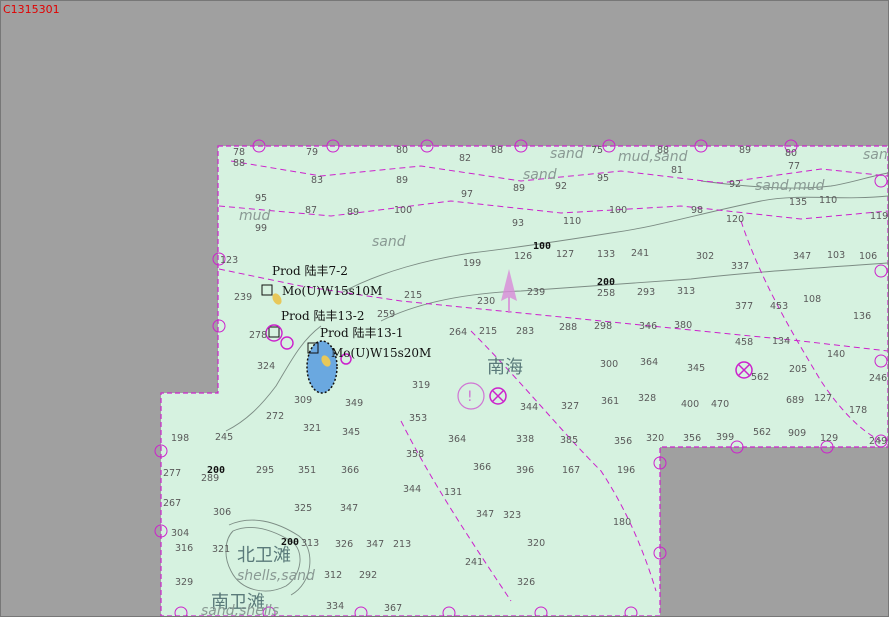 This screenshot has height=617, width=889. Describe the element at coordinates (606, 282) in the screenshot. I see `contour-label-200-east: 200` at that location.